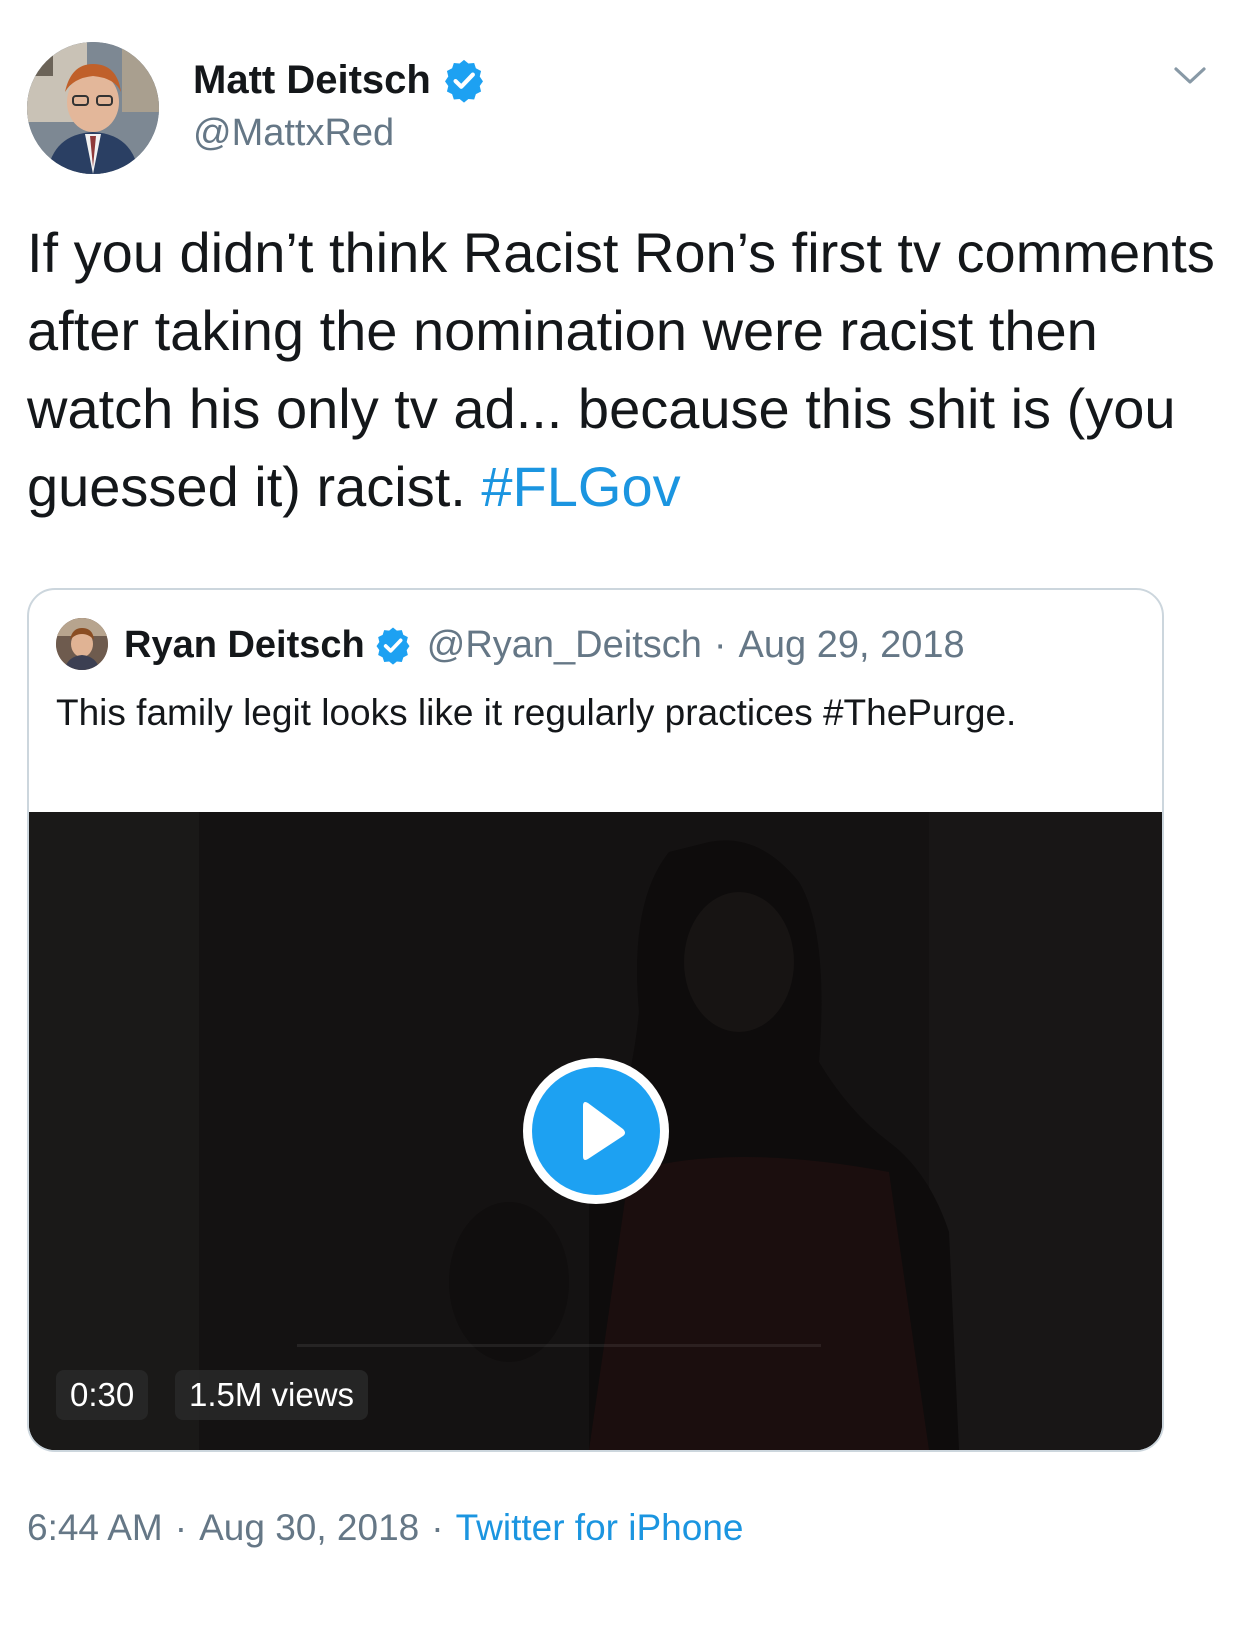  Describe the element at coordinates (93, 108) in the screenshot. I see `author-avatar` at that location.